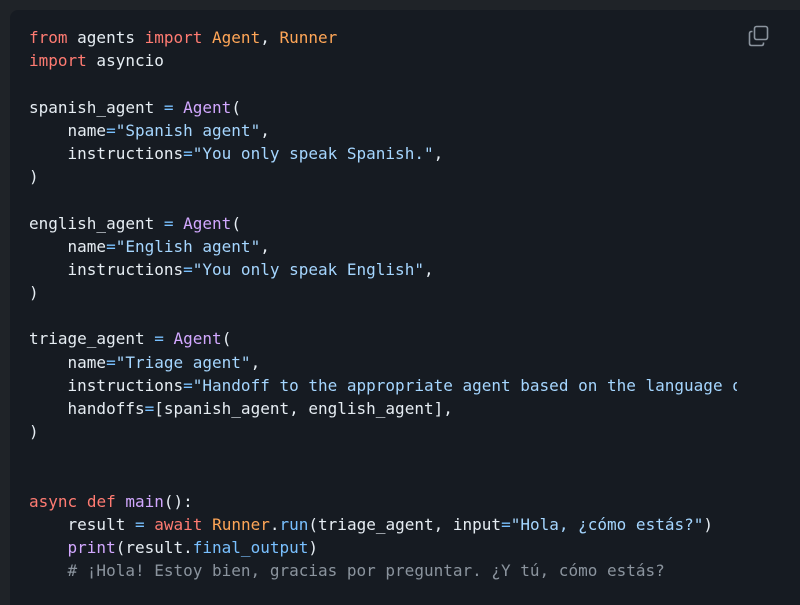 The image size is (800, 605). Describe the element at coordinates (313, 153) in the screenshot. I see `code-token: "You only speak Spanish."` at that location.